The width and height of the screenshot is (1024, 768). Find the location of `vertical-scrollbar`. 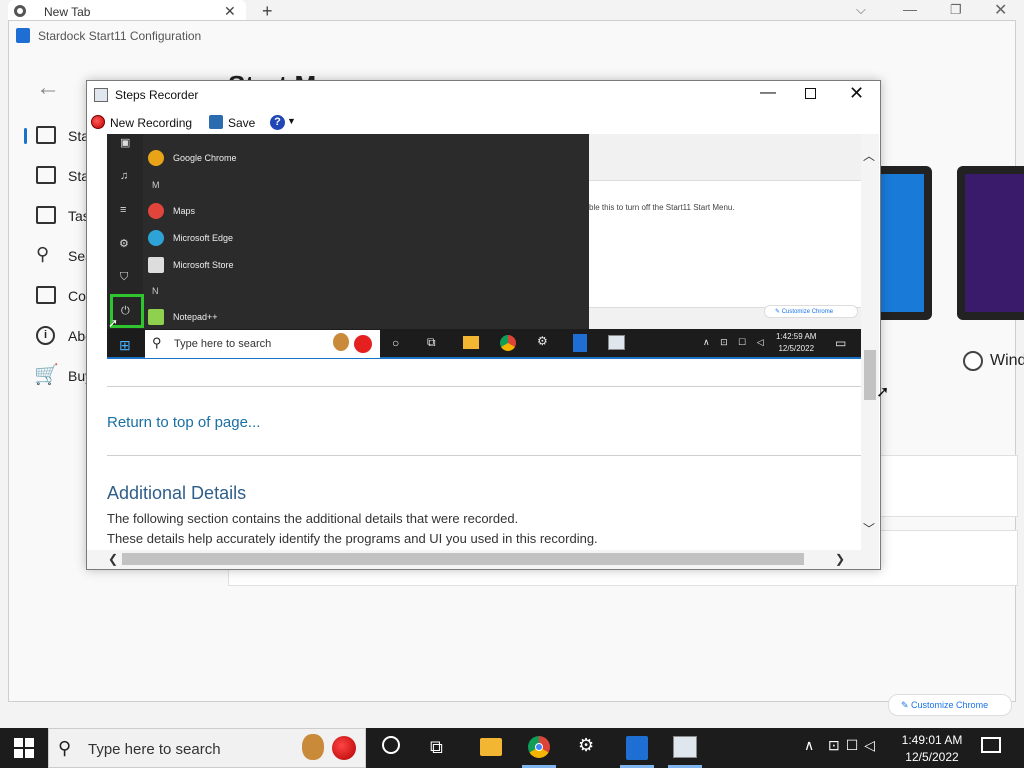

vertical-scrollbar is located at coordinates (870, 342).